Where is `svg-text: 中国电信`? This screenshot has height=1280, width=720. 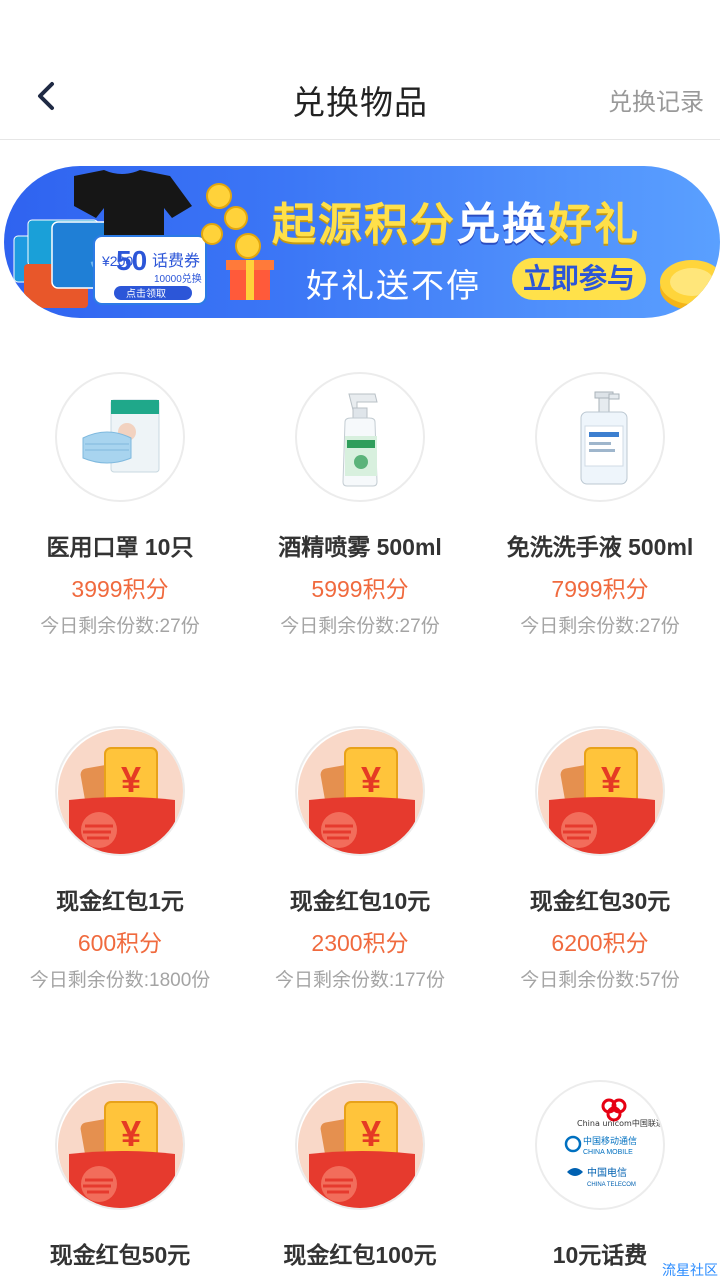
svg-text: 中国电信 is located at coordinates (607, 1172).